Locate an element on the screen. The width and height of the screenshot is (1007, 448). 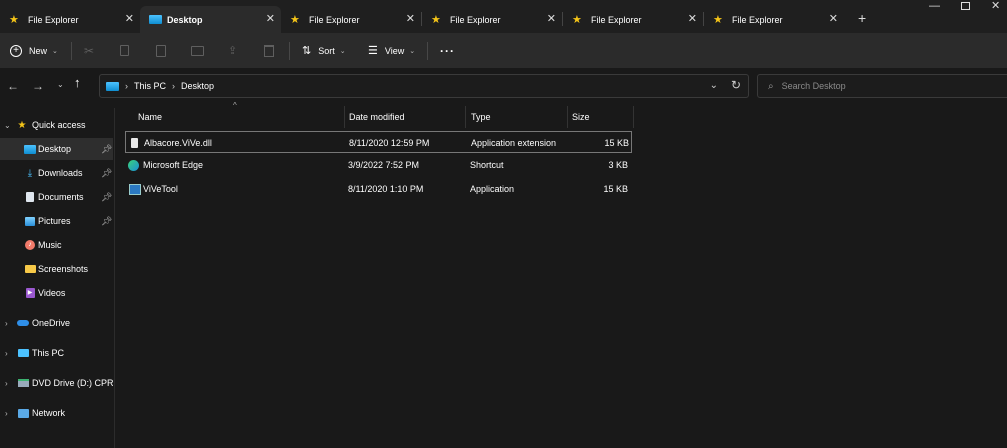
sort-label: Sort is located at coordinates (326, 50).